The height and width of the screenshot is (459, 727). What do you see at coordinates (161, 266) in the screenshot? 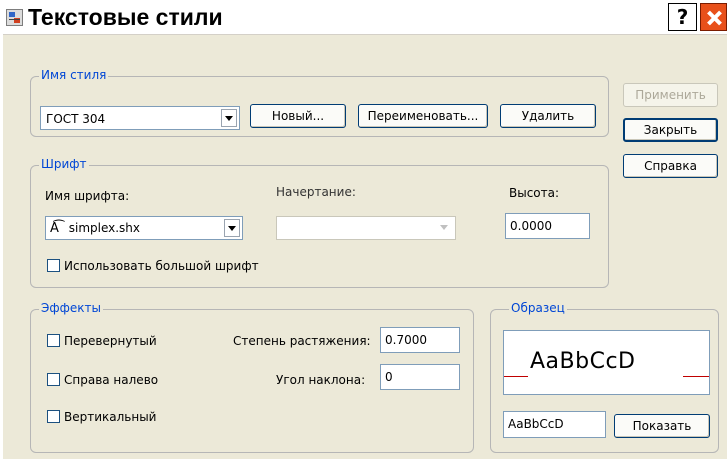
I see `big-font-label: Использовать большой шрифт` at bounding box center [161, 266].